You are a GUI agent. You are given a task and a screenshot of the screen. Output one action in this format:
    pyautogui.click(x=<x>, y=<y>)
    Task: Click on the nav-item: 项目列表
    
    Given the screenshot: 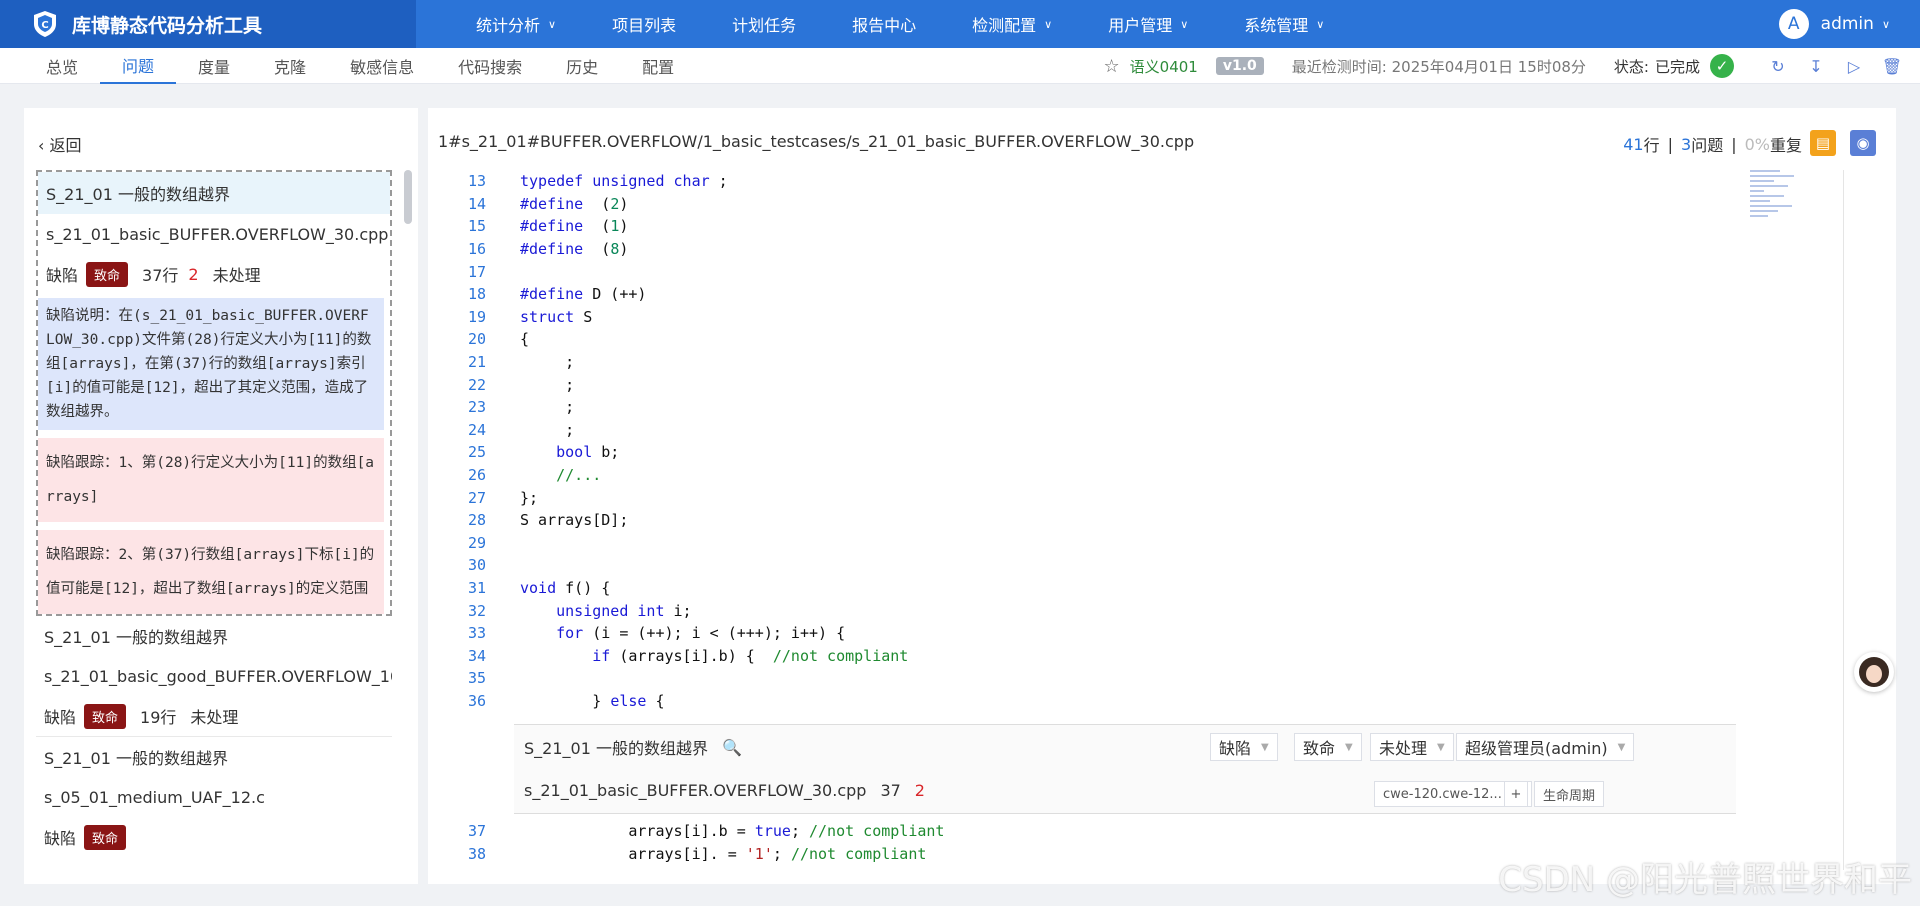 What is the action you would take?
    pyautogui.click(x=644, y=24)
    